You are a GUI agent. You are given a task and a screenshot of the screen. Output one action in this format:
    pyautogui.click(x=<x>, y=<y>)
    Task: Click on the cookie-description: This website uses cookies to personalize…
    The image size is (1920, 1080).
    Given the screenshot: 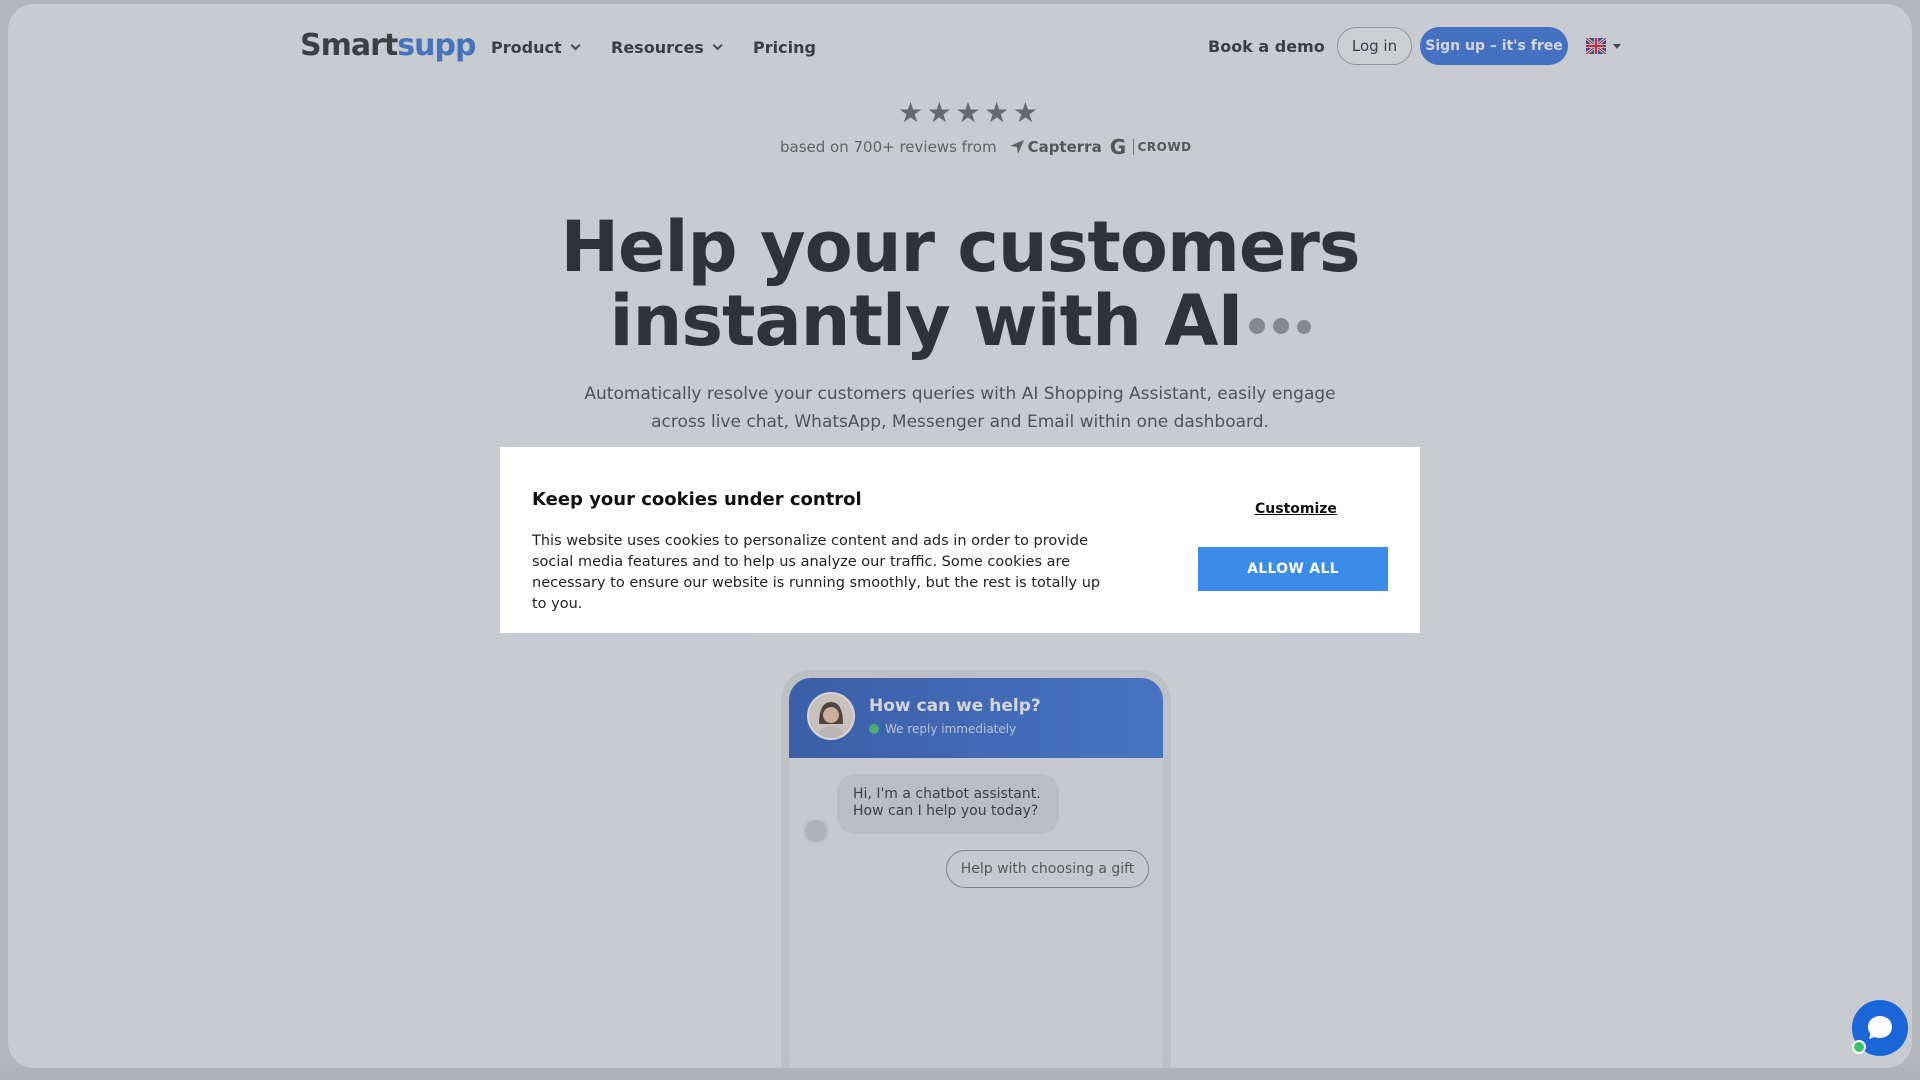 What is the action you would take?
    pyautogui.click(x=816, y=572)
    